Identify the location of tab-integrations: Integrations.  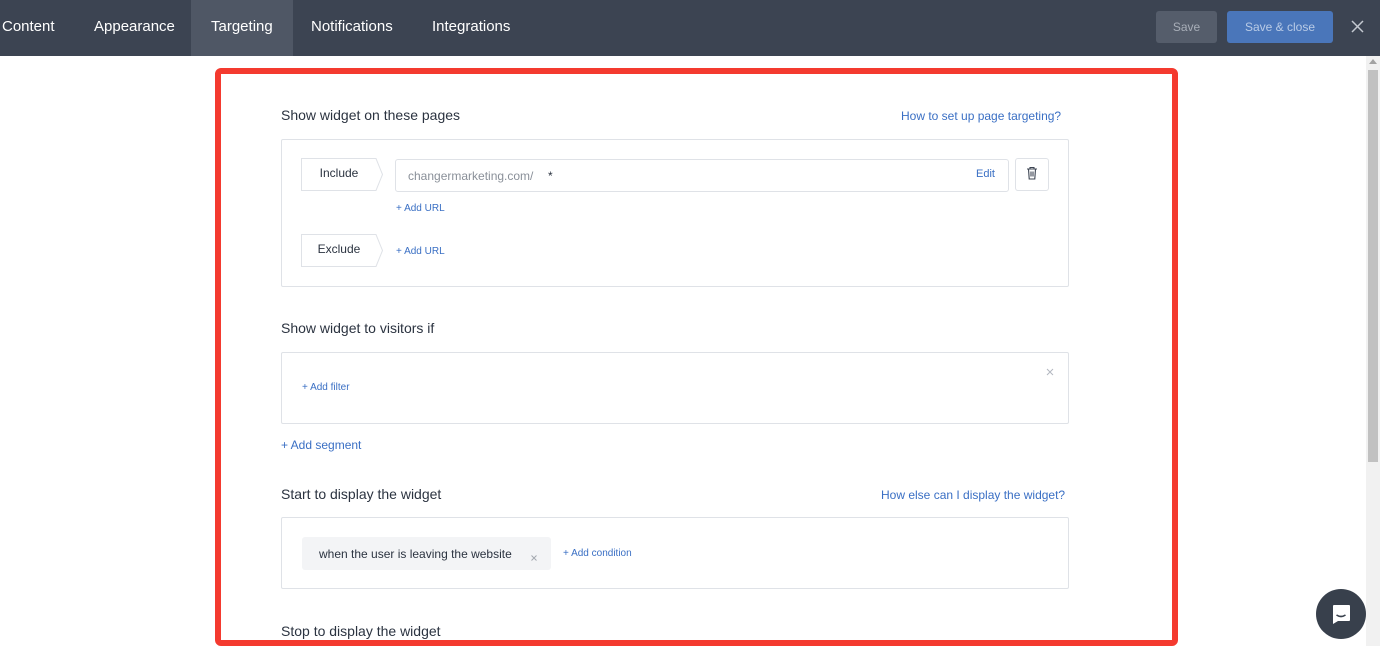
(471, 28).